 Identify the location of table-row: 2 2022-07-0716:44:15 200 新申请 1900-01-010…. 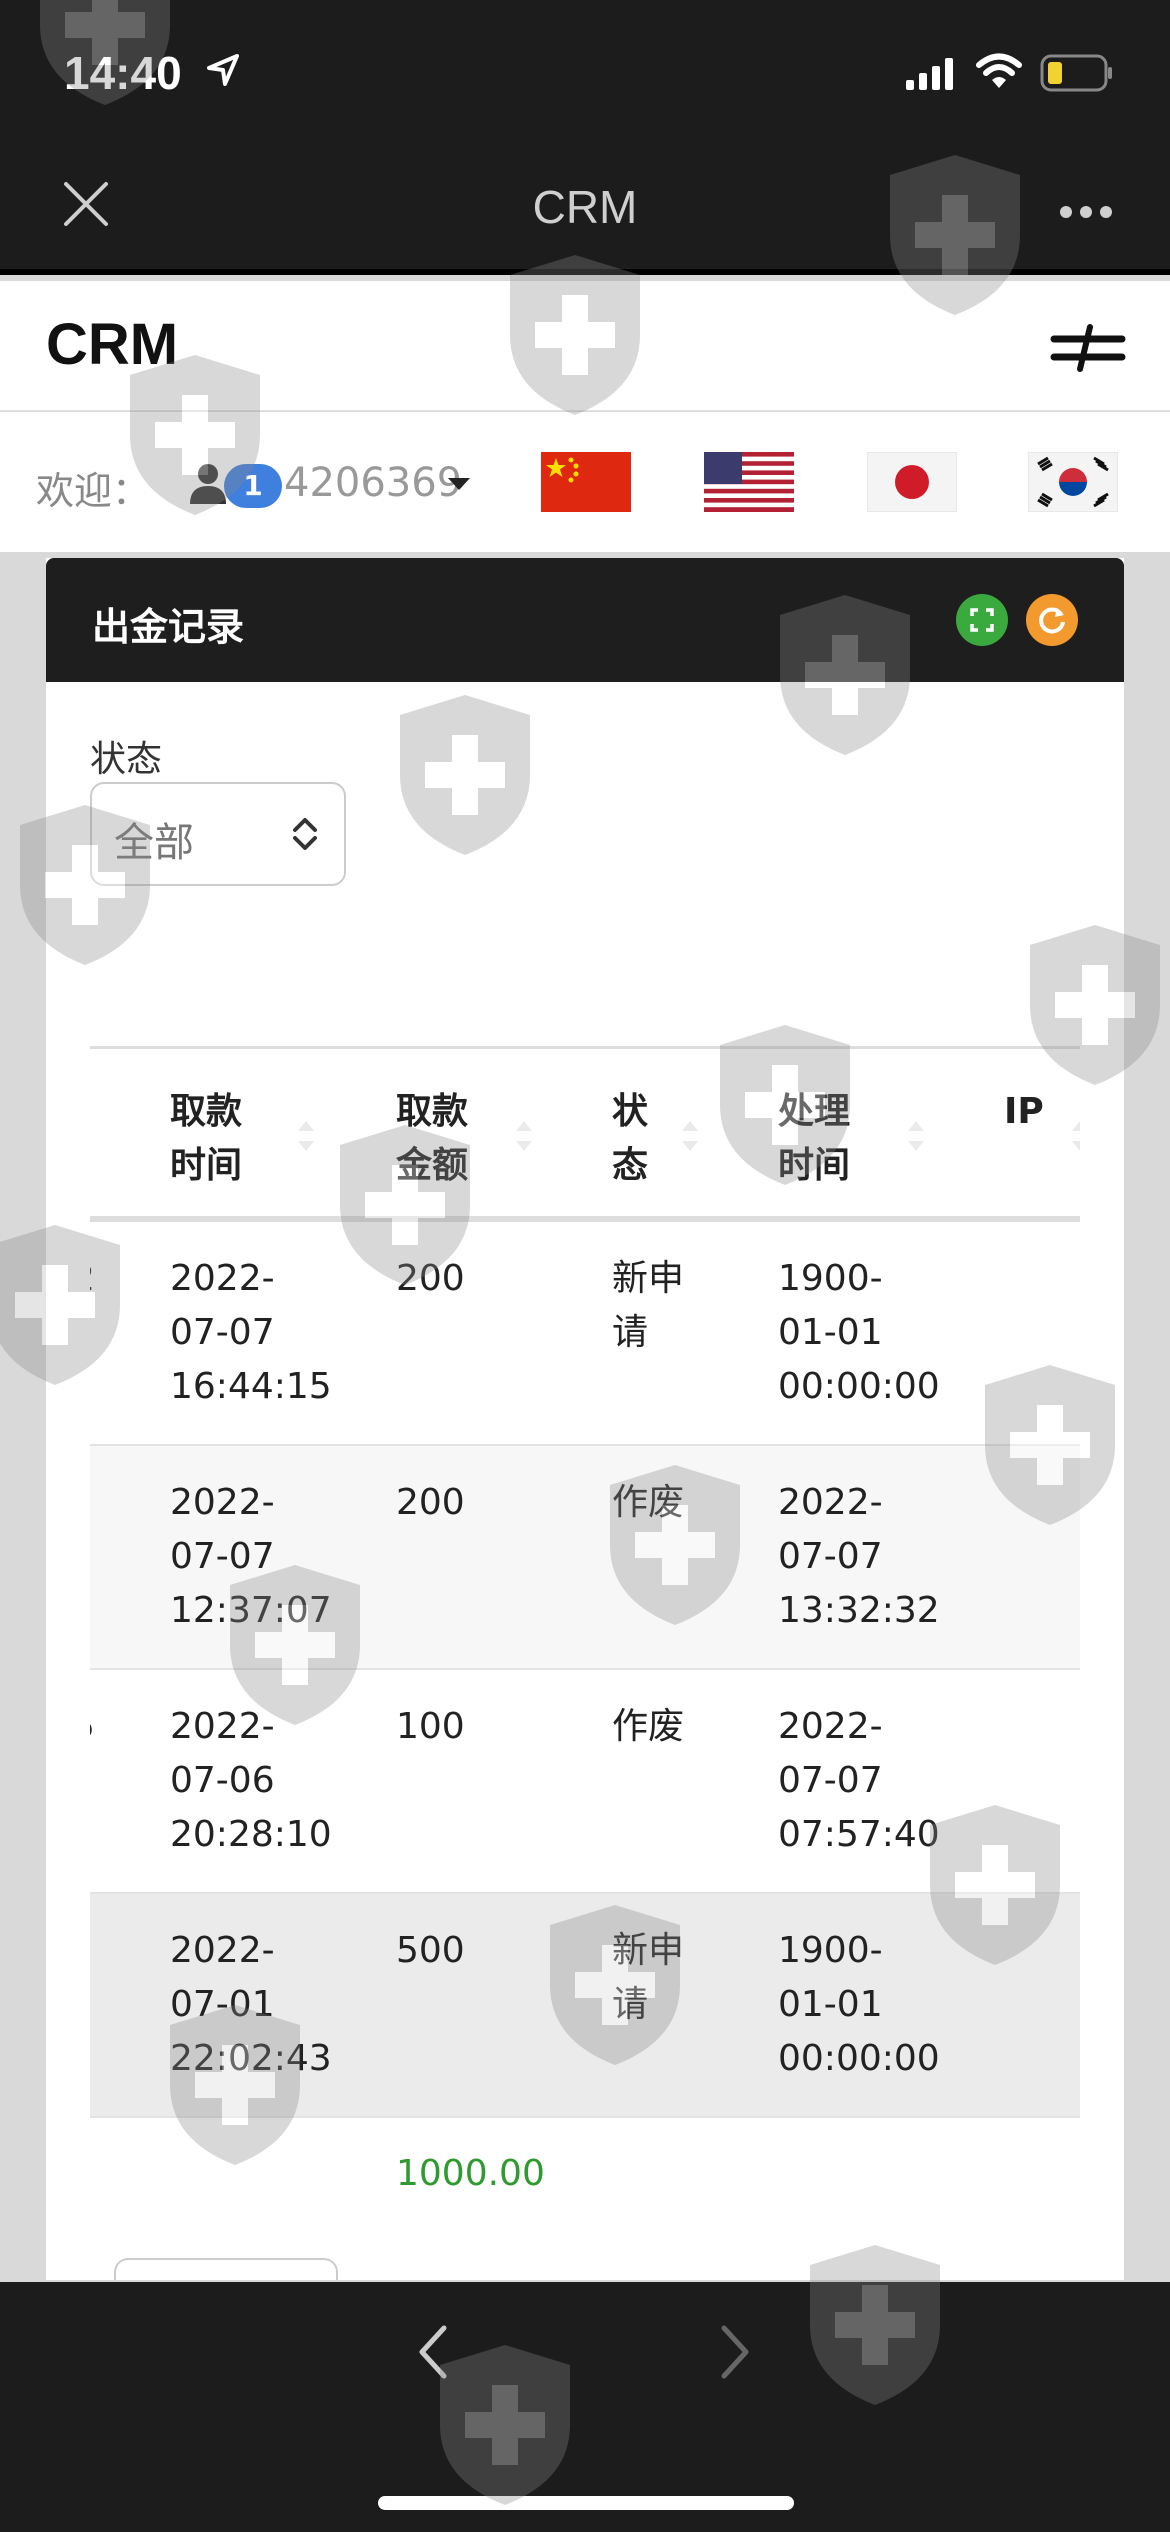
(585, 1334).